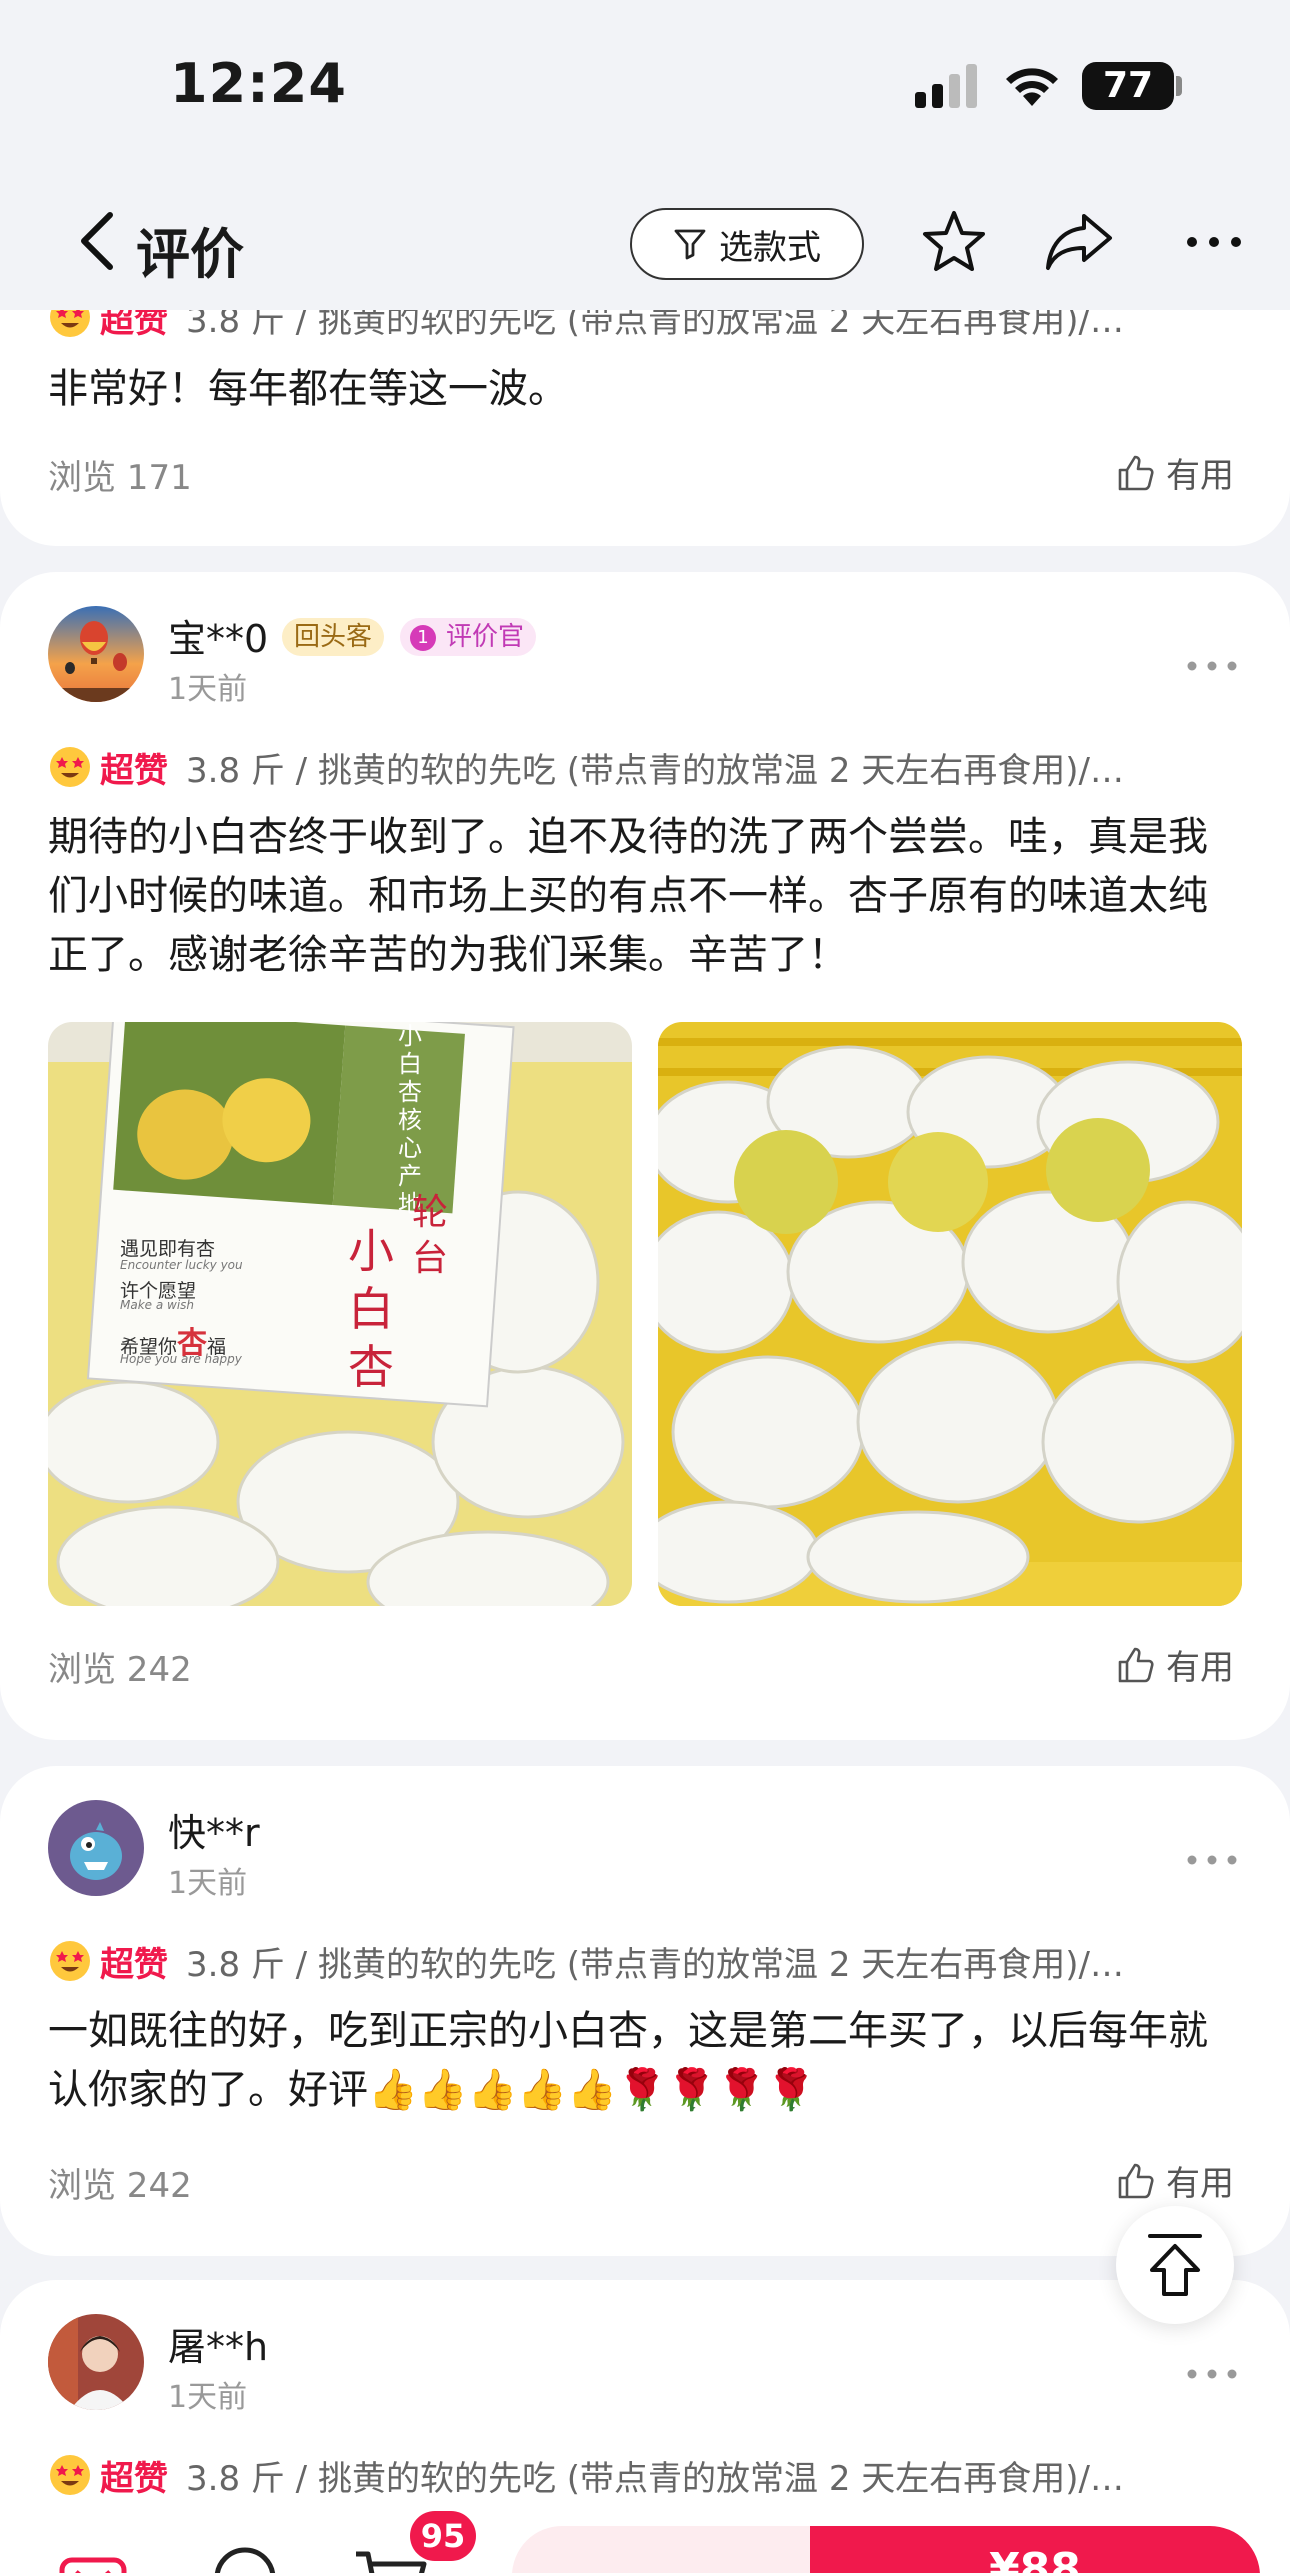 The width and height of the screenshot is (1290, 2573). I want to click on apricot-box-photo, so click(340, 1314).